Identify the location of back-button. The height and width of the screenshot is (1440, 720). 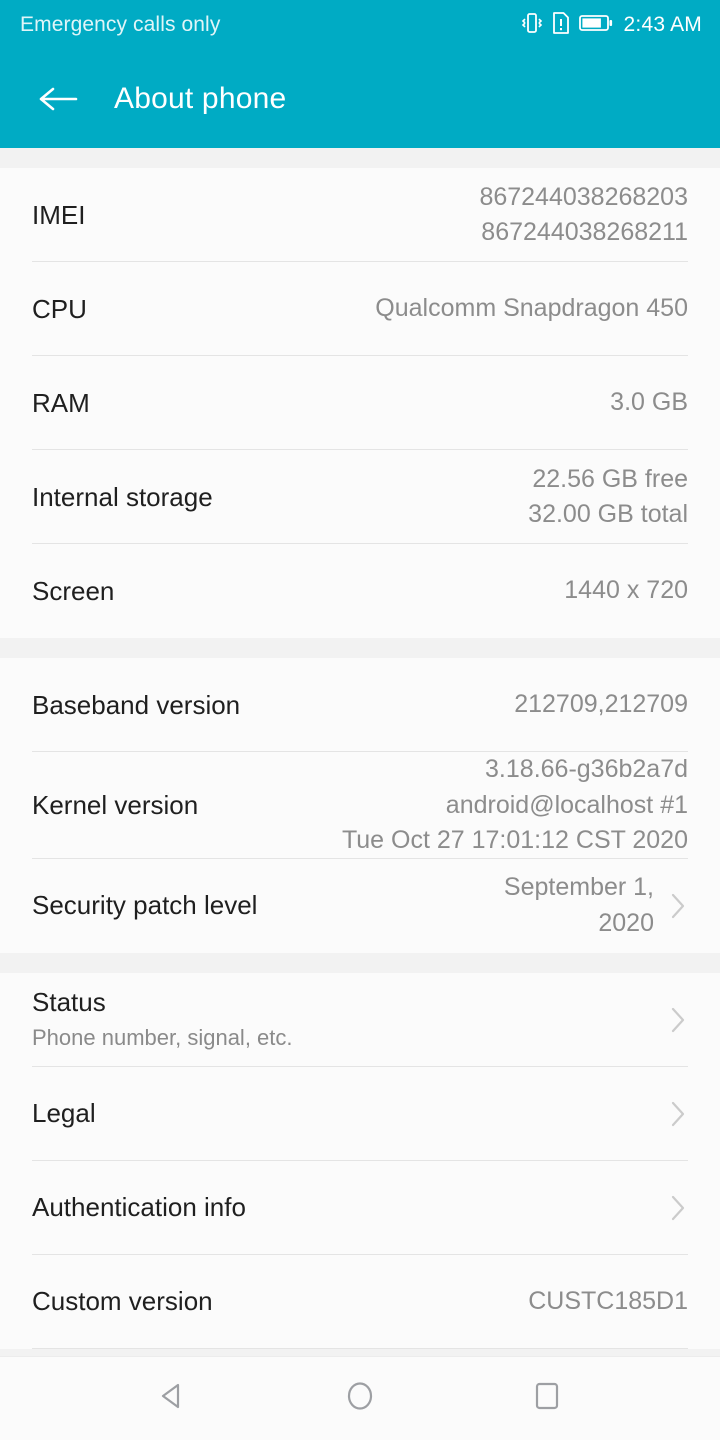
(58, 99).